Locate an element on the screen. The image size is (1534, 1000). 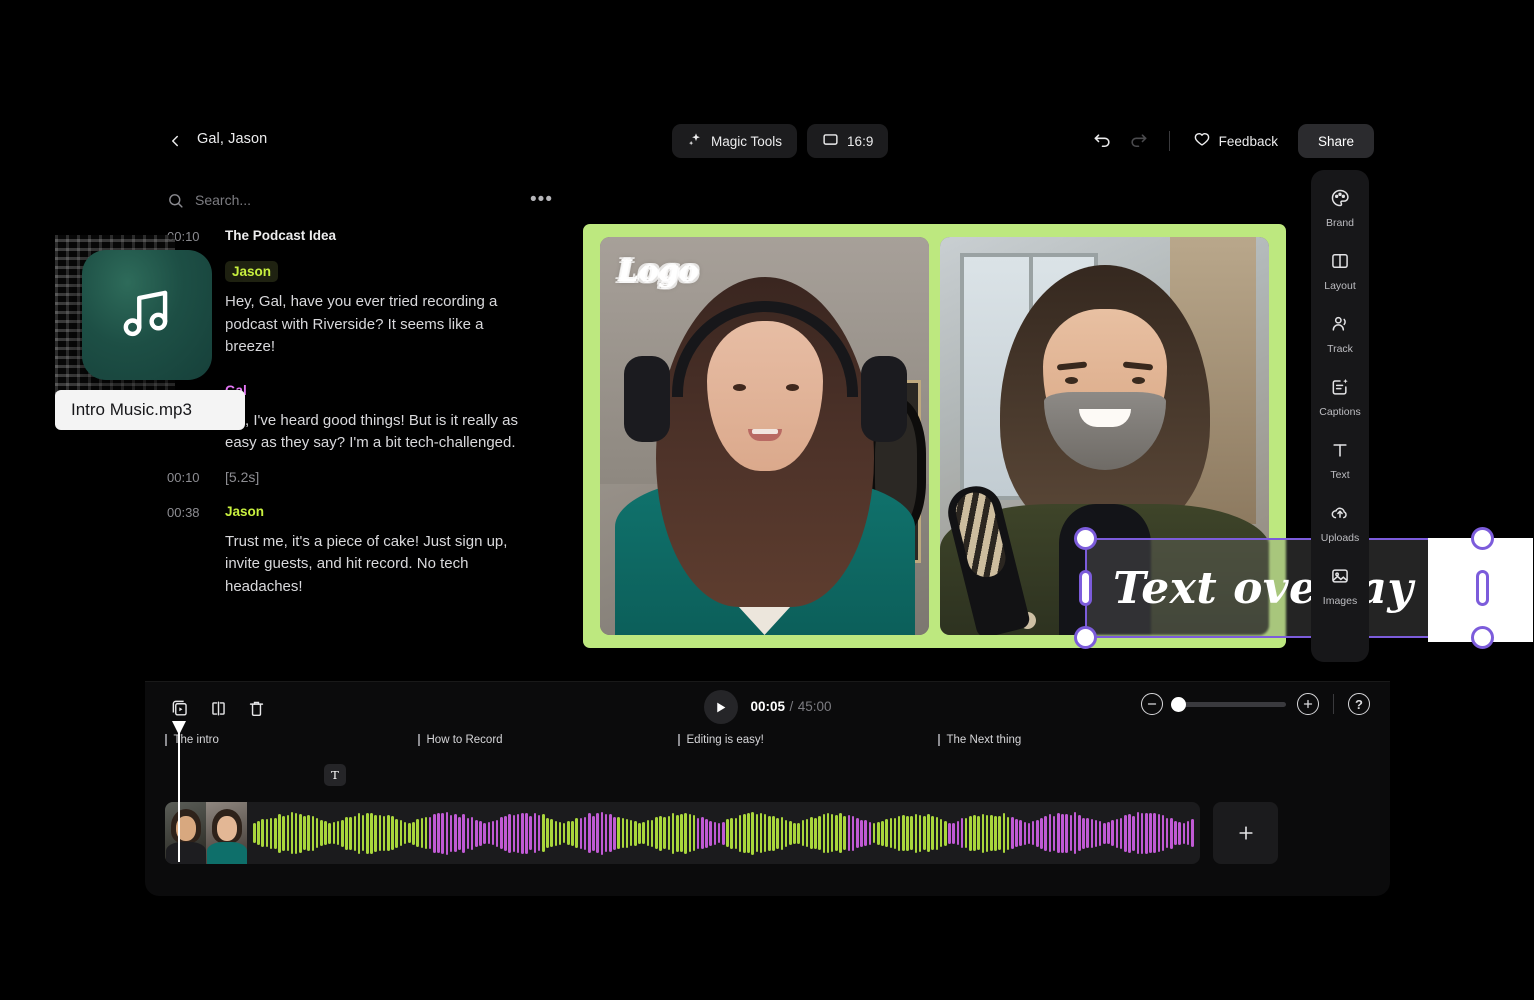
text-overlay-selection: Text overlay is located at coordinates (1303, 588).